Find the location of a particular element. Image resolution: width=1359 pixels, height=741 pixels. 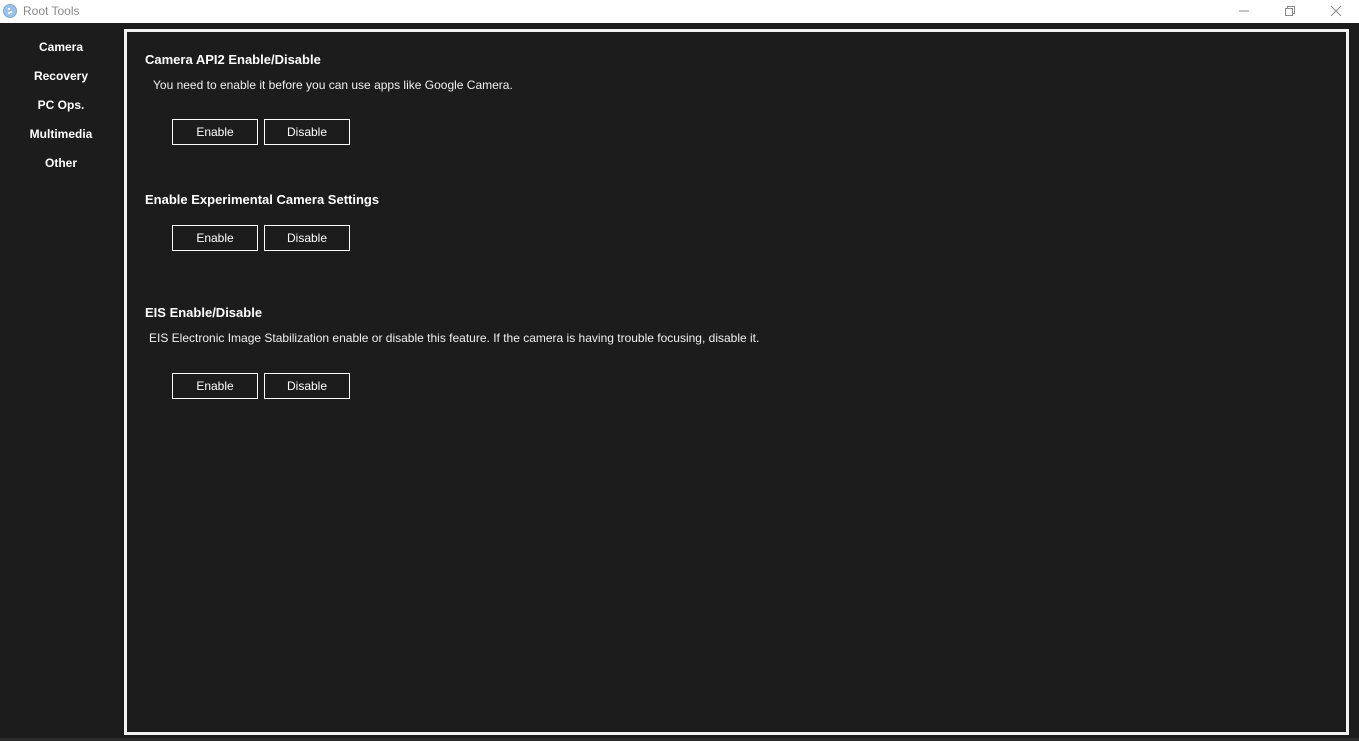

section-title-experimental-camera: Enable Experimental Camera Settings is located at coordinates (262, 199).